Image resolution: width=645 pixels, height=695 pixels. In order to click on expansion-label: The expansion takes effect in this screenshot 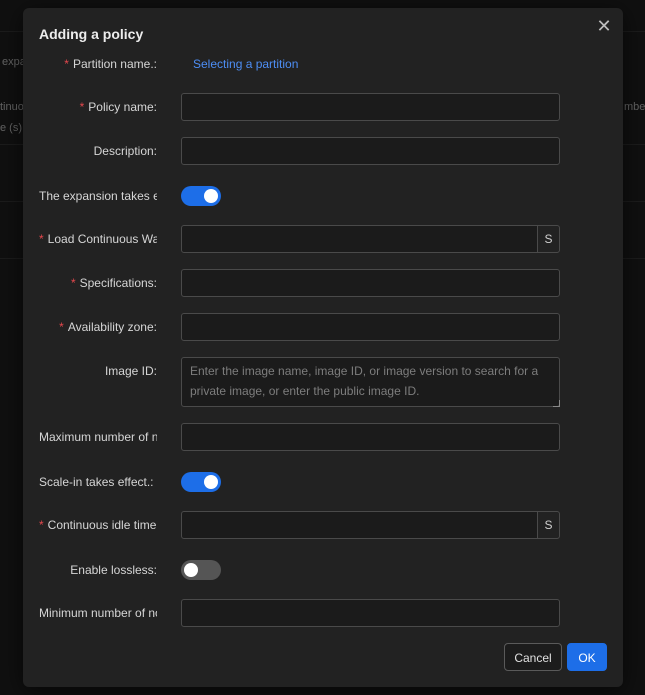, I will do `click(98, 196)`.